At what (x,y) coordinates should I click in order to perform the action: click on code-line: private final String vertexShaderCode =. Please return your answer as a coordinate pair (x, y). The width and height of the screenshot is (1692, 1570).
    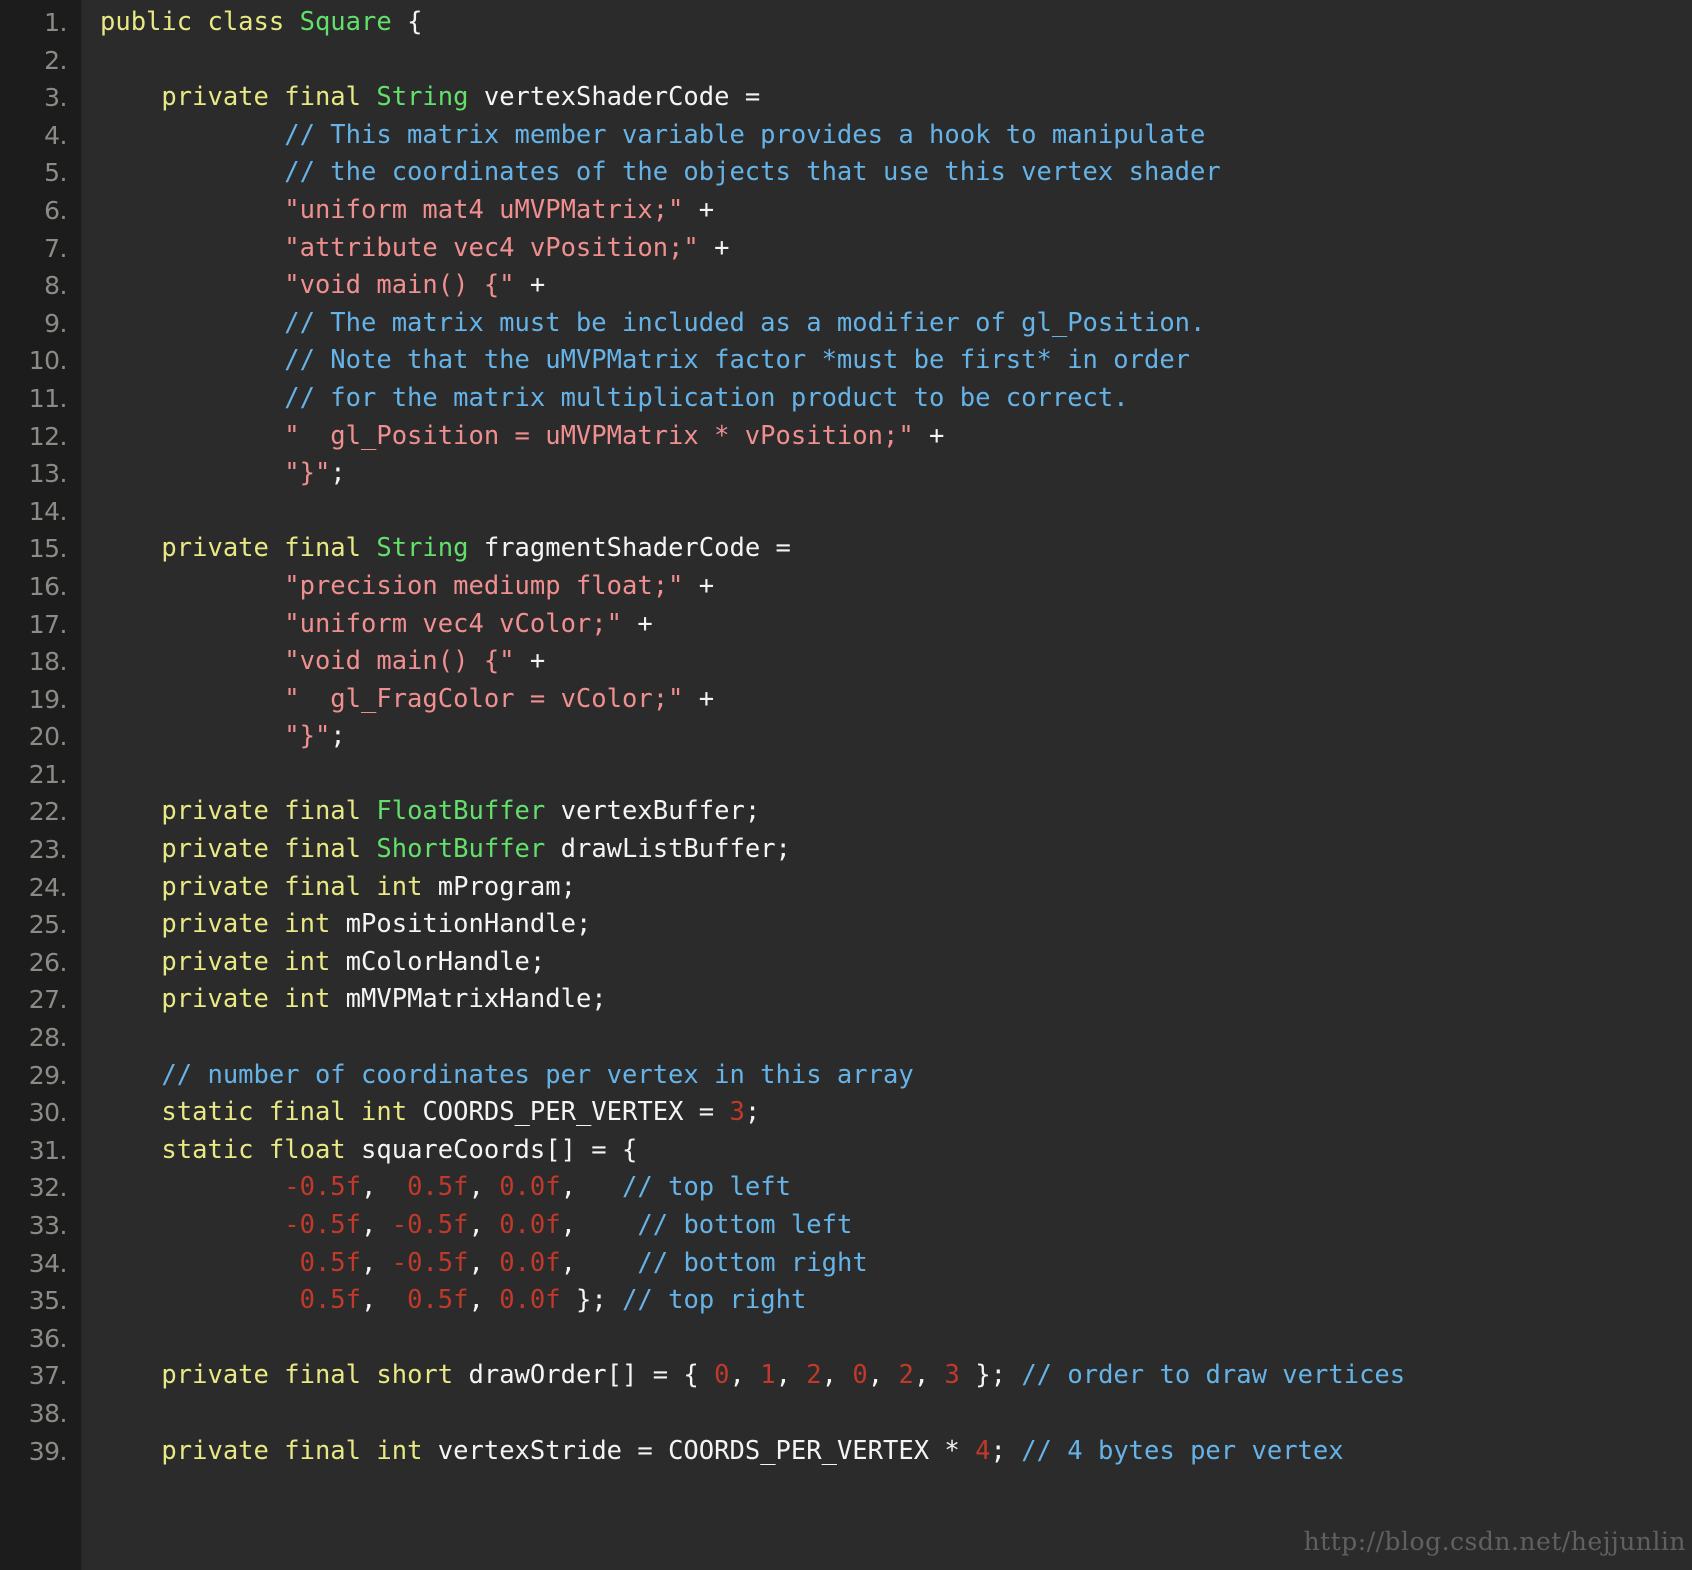
    Looking at the image, I should click on (896, 98).